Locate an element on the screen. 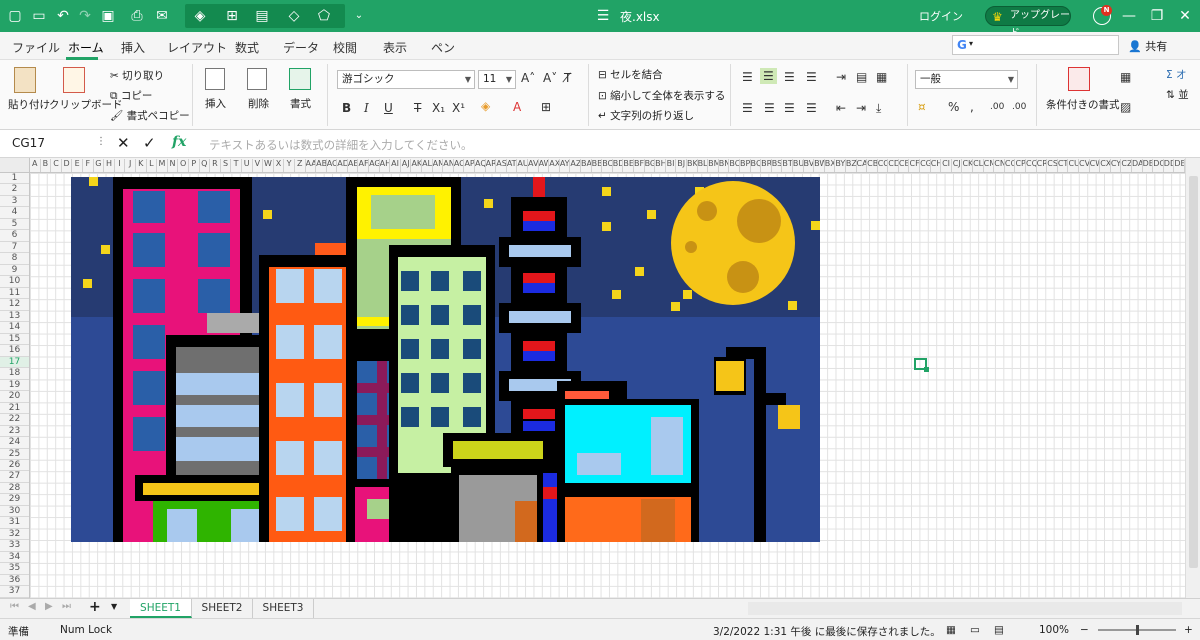  column-header: L is located at coordinates (152, 165).